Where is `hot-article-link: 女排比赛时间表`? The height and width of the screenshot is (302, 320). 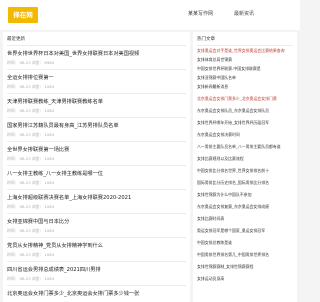 hot-article-link: 女排比赛时间表 is located at coordinates (245, 219).